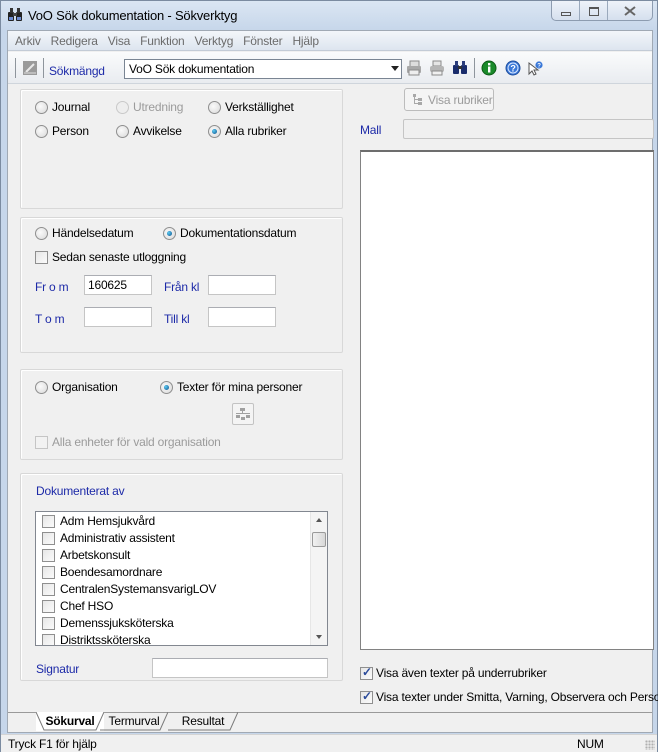 Image resolution: width=658 pixels, height=752 pixels. Describe the element at coordinates (240, 387) in the screenshot. I see `radio-mina-personer-label: Texter för mina personer` at that location.